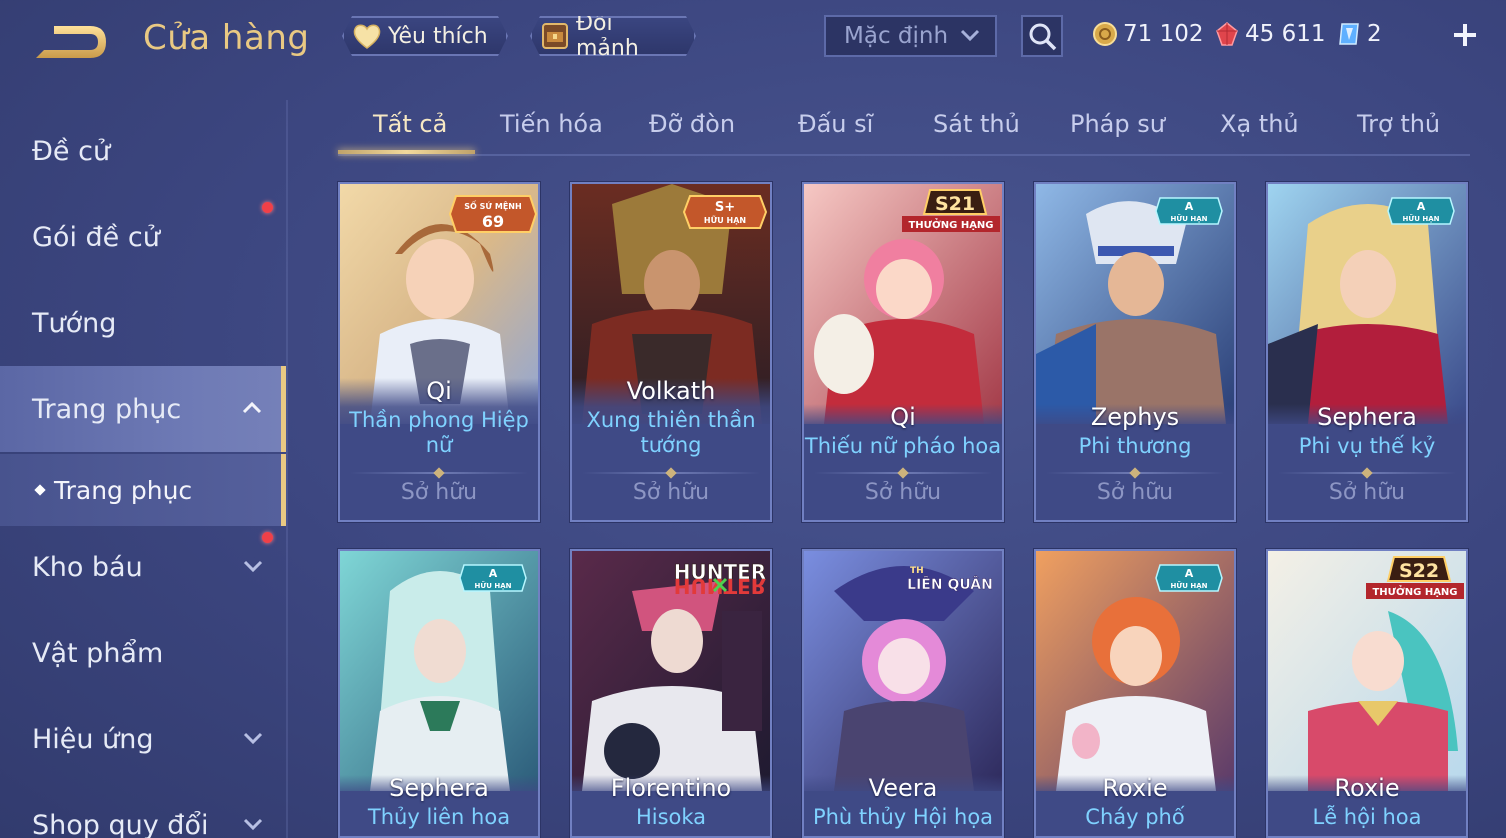 The width and height of the screenshot is (1506, 838). What do you see at coordinates (143, 323) in the screenshot?
I see `sidebar-item-heroes: Tướng` at bounding box center [143, 323].